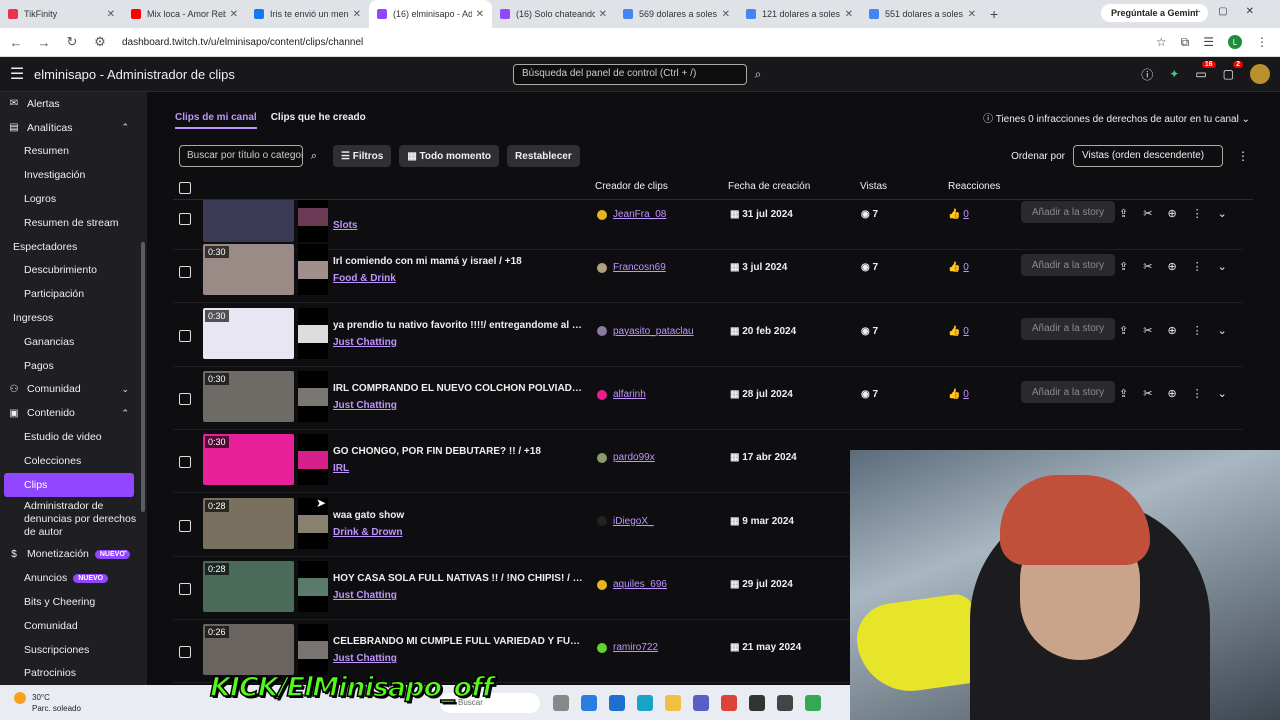 This screenshot has height=720, width=1280. Describe the element at coordinates (365, 405) in the screenshot. I see `clip-category-link: Just Chatting` at that location.